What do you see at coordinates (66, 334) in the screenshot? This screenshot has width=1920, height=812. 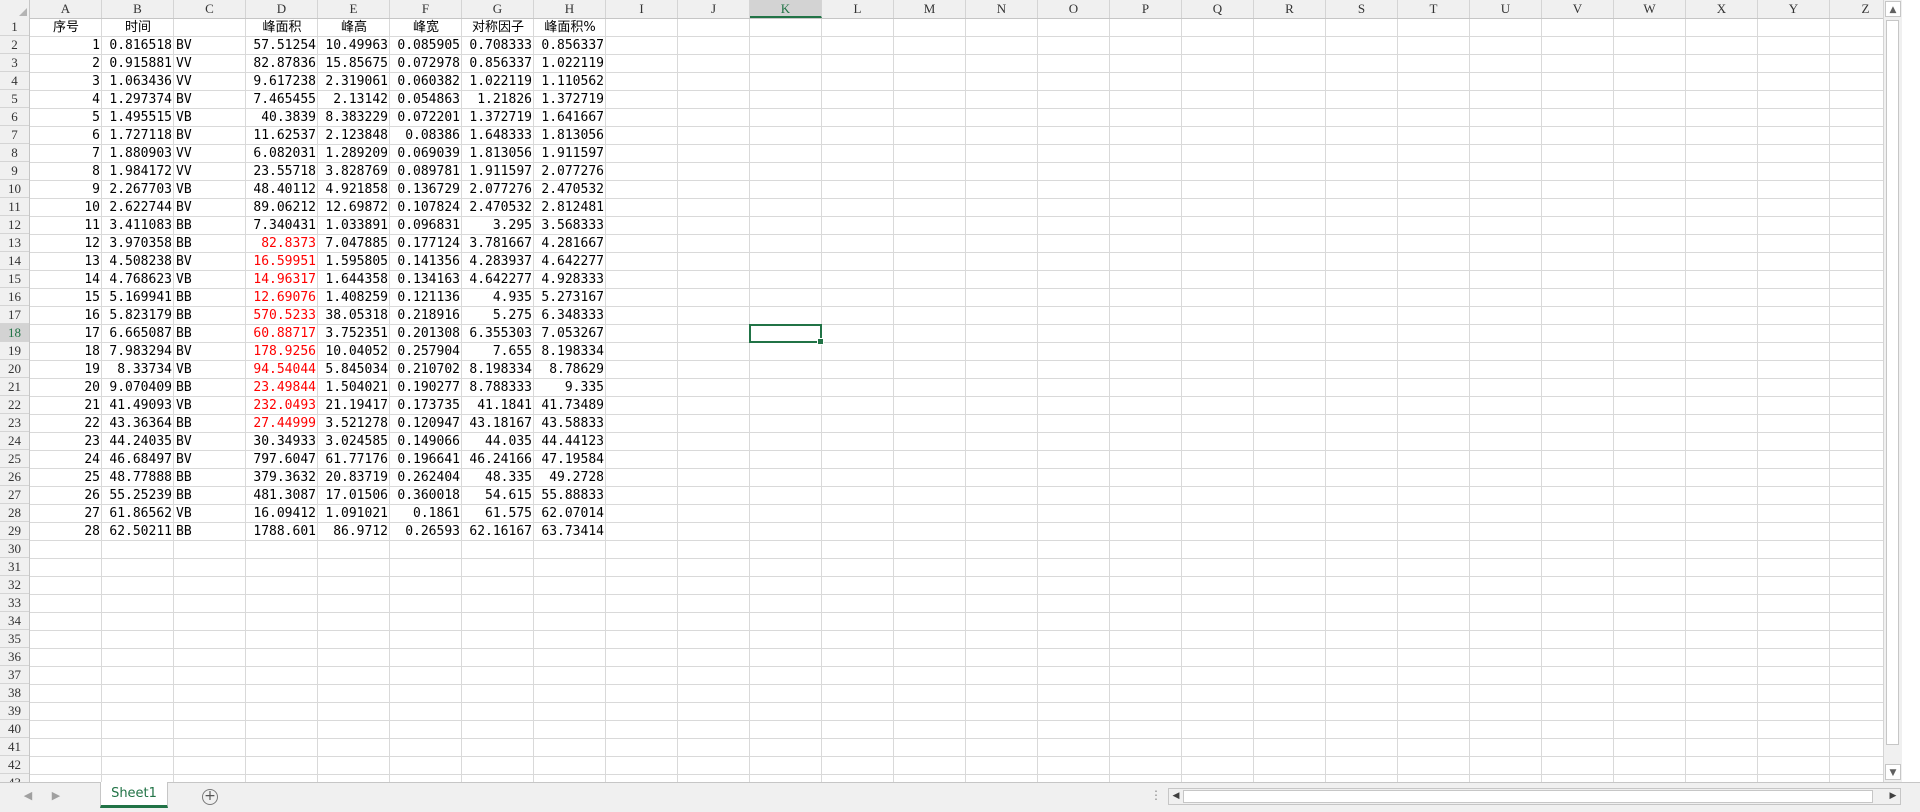 I see `cell-a18: 17` at bounding box center [66, 334].